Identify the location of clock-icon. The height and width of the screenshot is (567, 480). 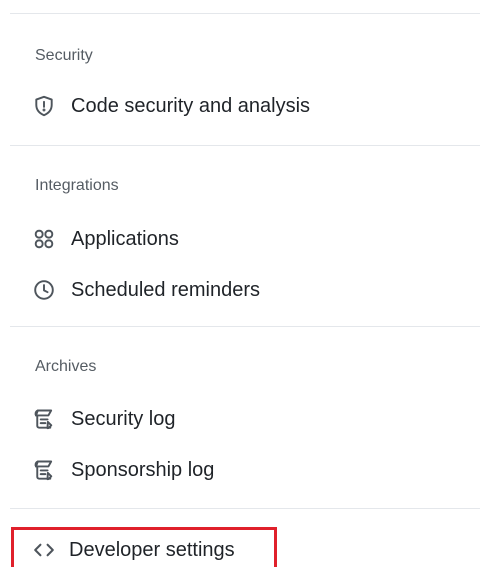
(44, 290).